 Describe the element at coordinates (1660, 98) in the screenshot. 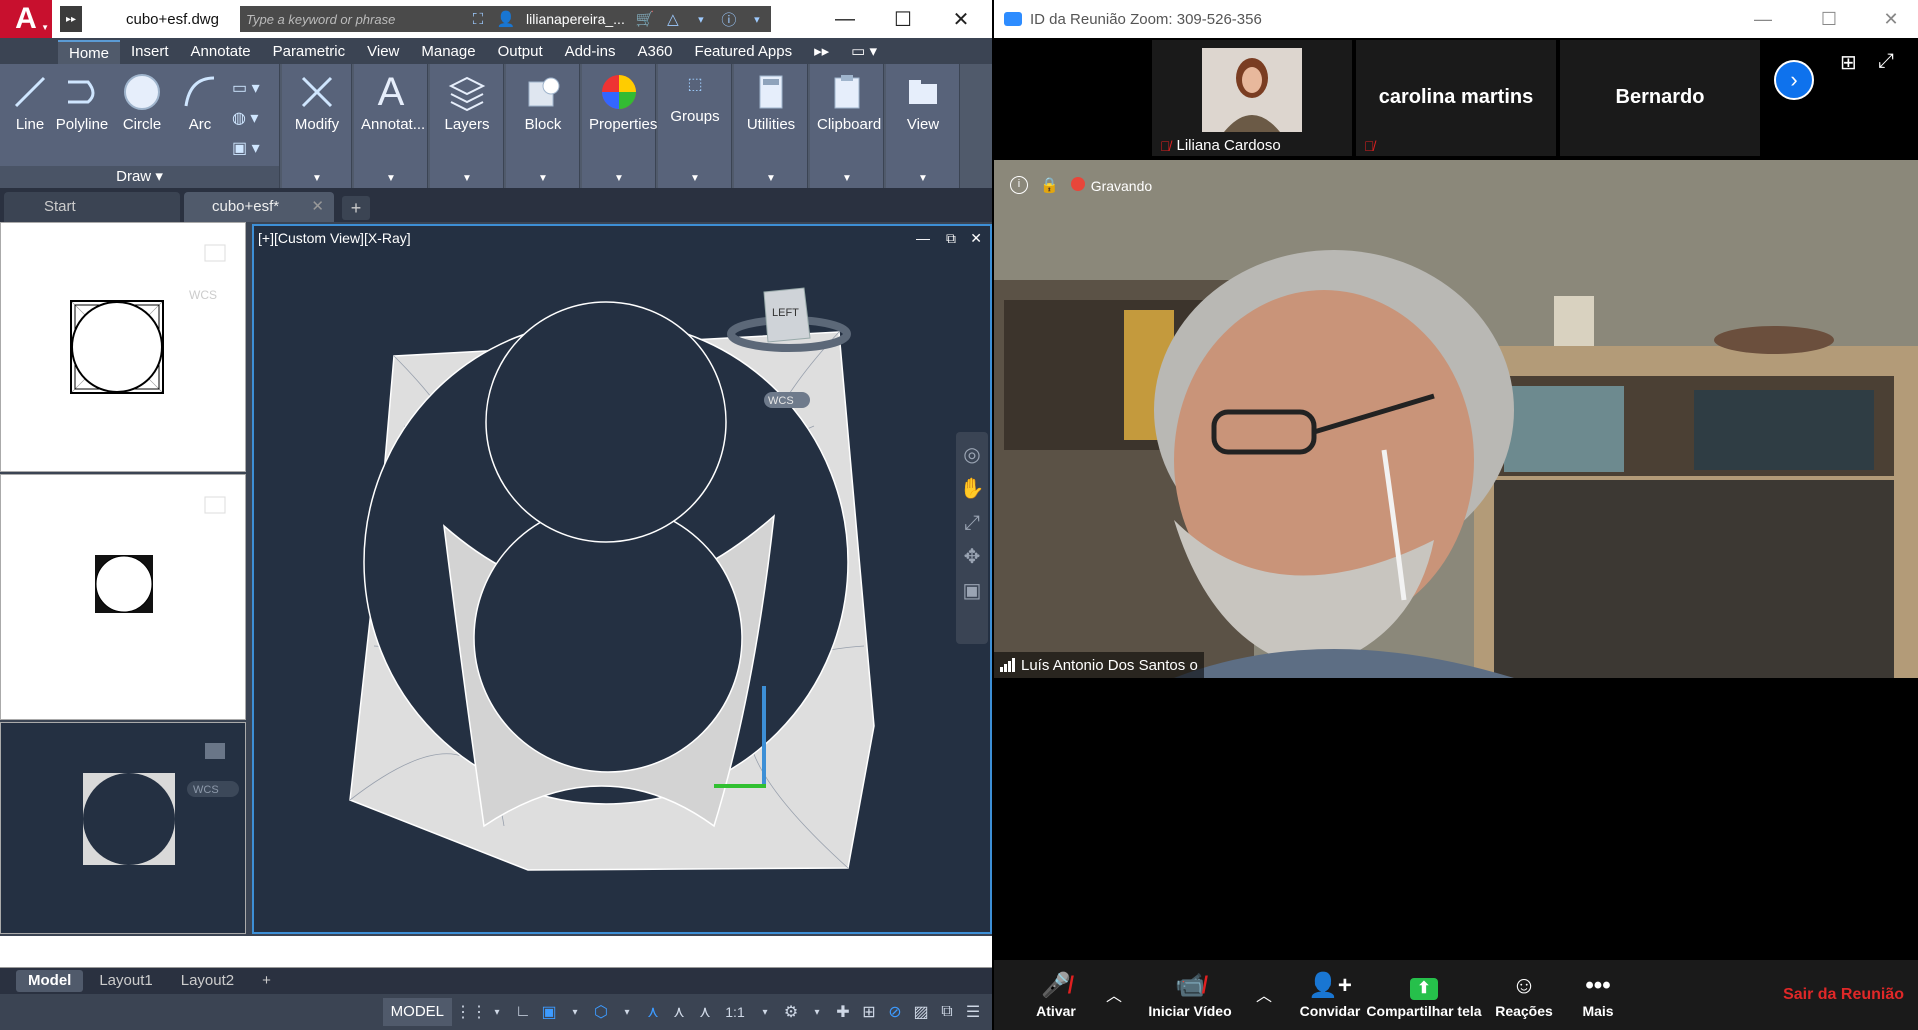

I see `participant-thumb: Bernardo` at that location.